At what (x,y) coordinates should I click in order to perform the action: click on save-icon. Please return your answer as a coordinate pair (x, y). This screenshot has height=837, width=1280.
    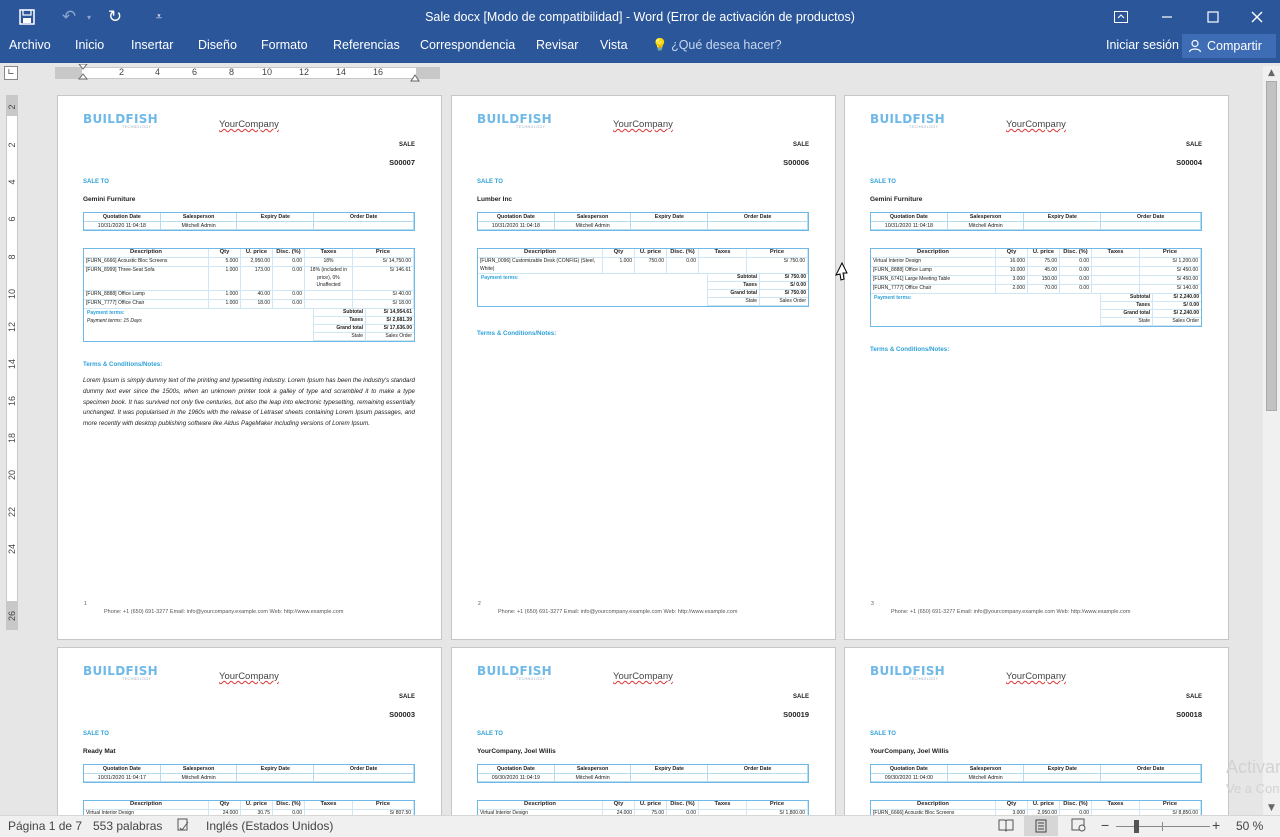
    Looking at the image, I should click on (27, 17).